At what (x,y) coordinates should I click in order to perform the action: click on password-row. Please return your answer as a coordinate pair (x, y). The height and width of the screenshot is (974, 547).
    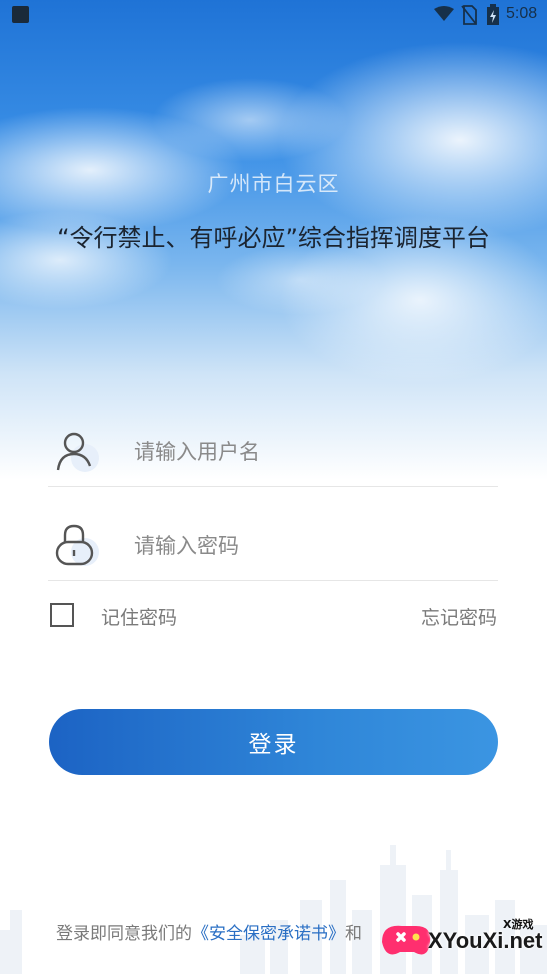
    Looking at the image, I should click on (273, 545).